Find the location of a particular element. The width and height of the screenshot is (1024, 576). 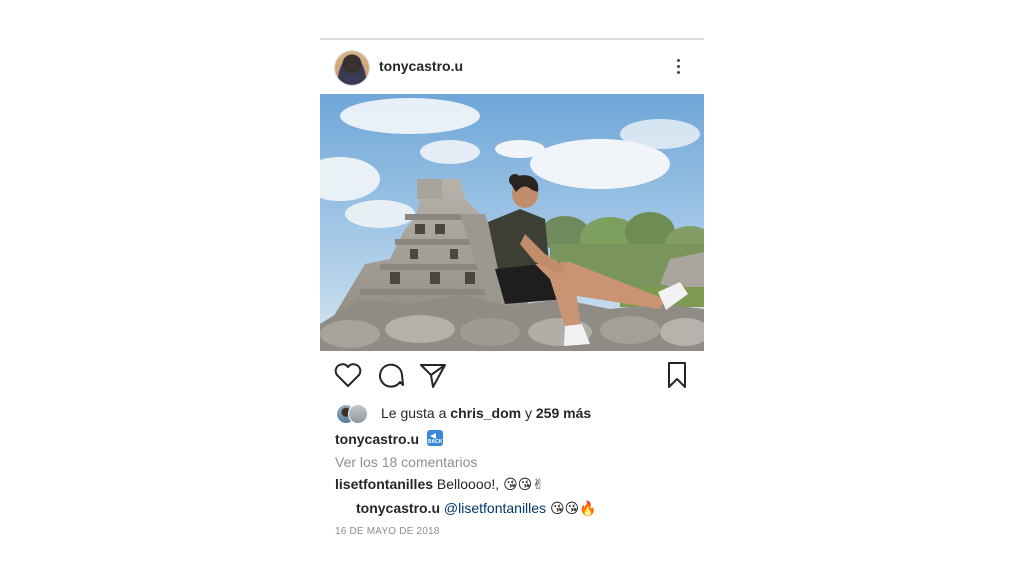

likes-user: chris_dom is located at coordinates (485, 413).